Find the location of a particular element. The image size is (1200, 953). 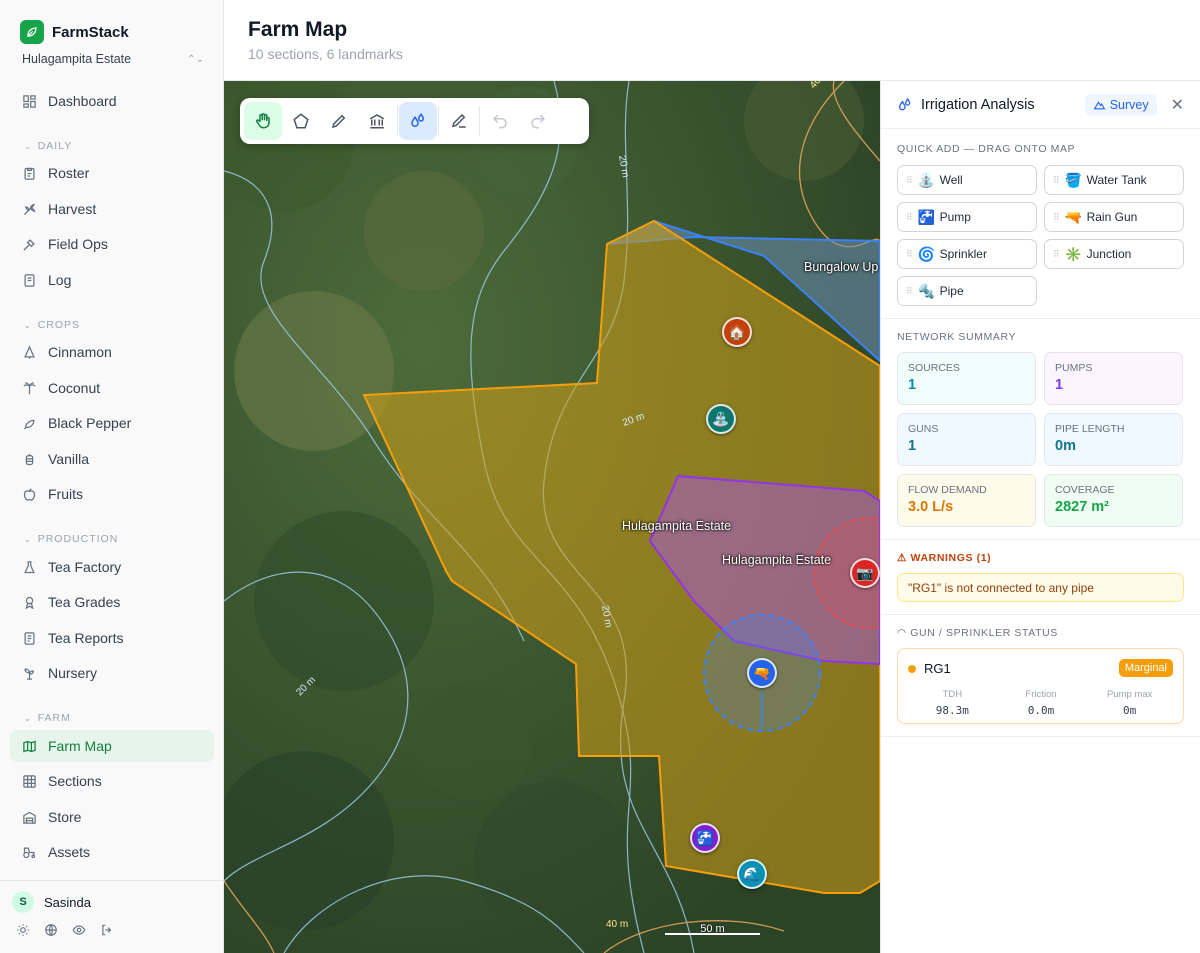

summary-title: NETWORK SUMMARY is located at coordinates (957, 337).